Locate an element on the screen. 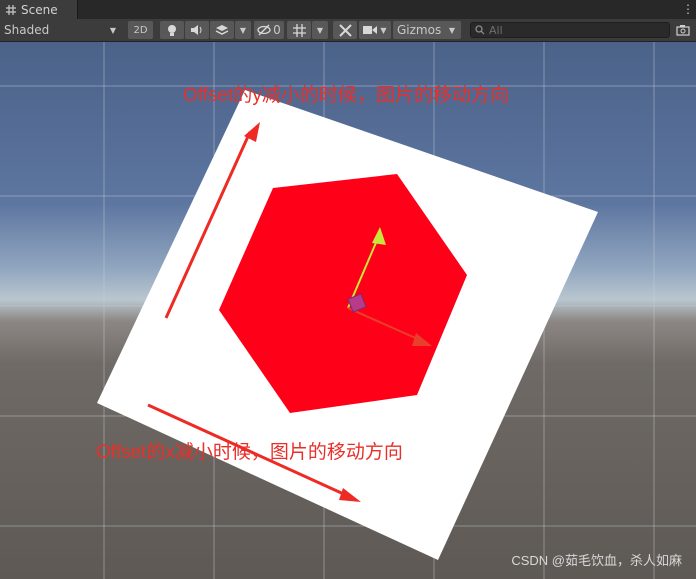  gizmos-label: Gizmos is located at coordinates (419, 30).